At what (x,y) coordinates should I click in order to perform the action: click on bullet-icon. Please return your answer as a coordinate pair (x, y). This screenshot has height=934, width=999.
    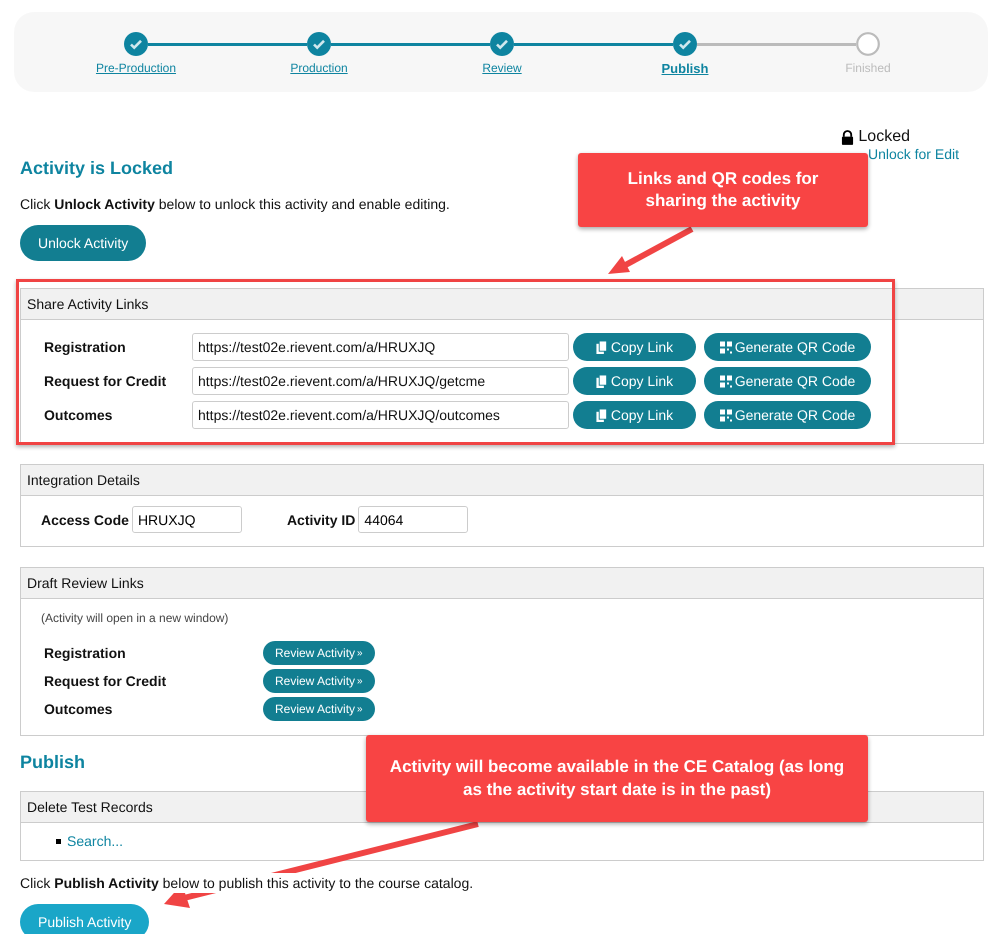
    Looking at the image, I should click on (58, 841).